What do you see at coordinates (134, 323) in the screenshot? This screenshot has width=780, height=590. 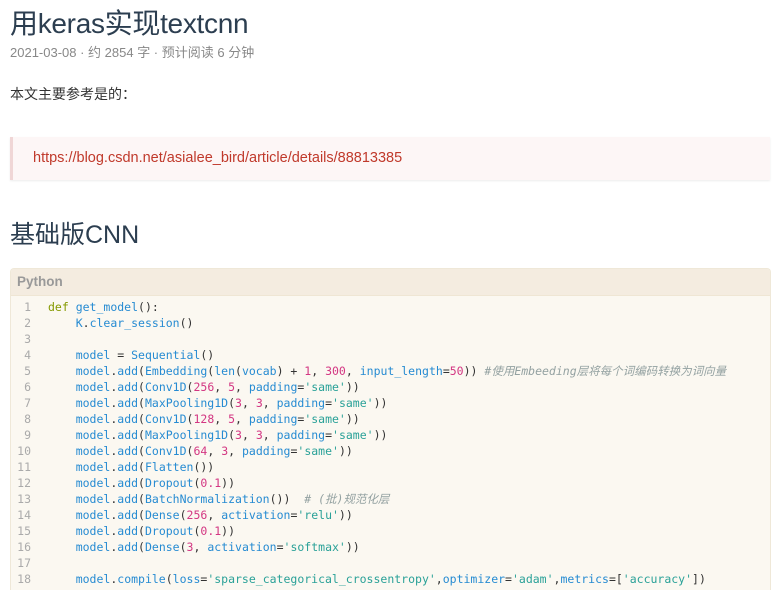 I see `code-token: clear_session` at bounding box center [134, 323].